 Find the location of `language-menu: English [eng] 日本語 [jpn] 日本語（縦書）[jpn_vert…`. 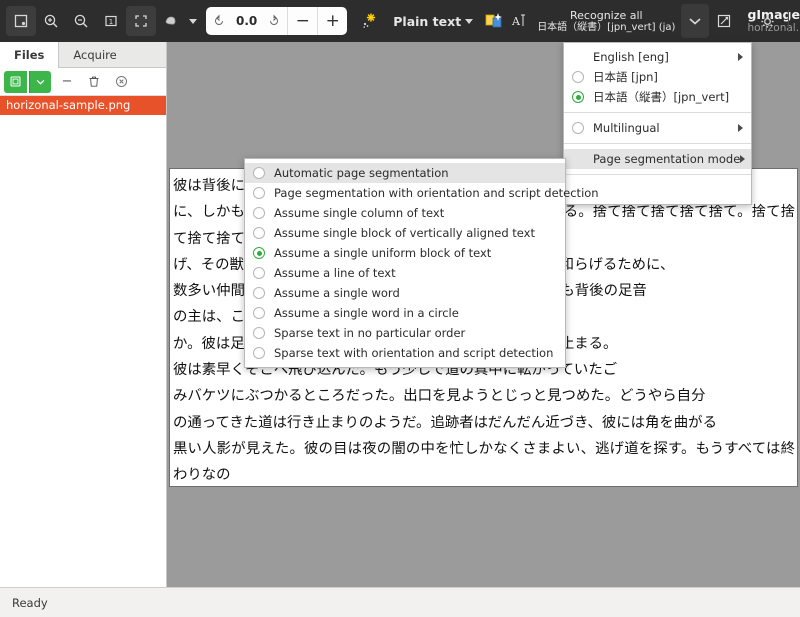

language-menu: English [eng] 日本語 [jpn] 日本語（縦書）[jpn_vert… is located at coordinates (657, 123).